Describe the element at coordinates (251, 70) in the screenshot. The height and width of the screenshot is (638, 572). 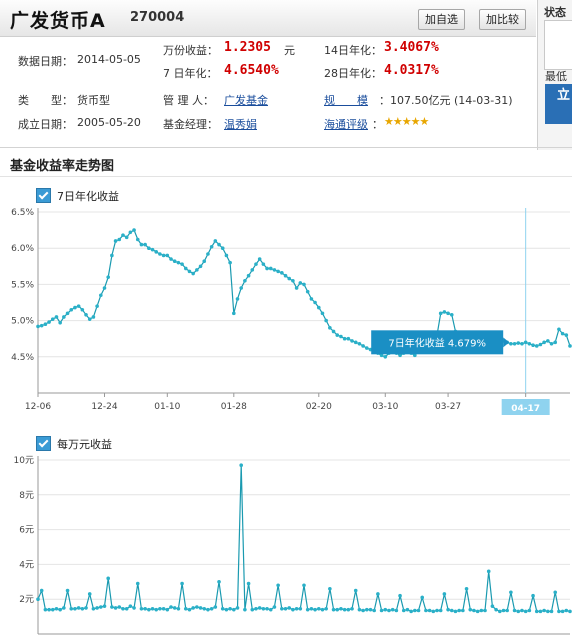
I see `annual-7d-value: 4.6540%` at that location.